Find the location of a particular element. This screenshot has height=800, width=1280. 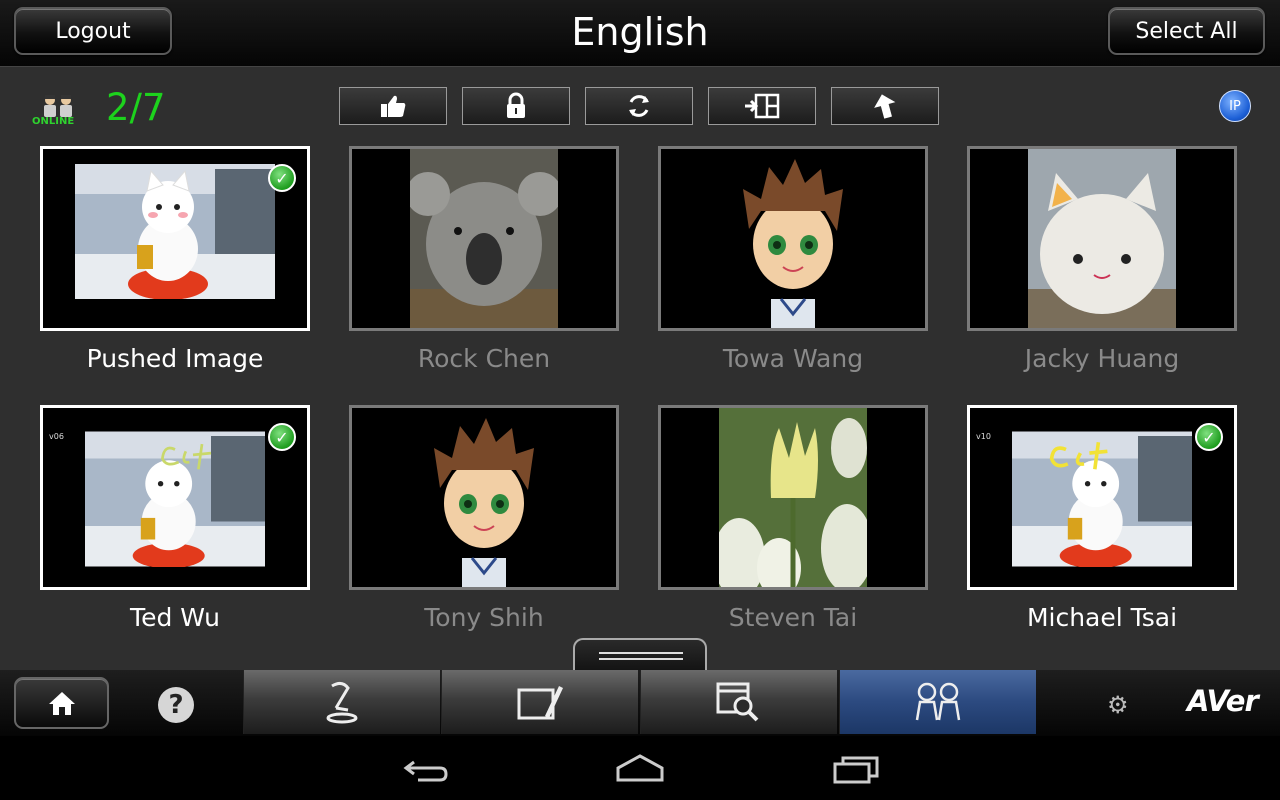

students-icon is located at coordinates (938, 701).